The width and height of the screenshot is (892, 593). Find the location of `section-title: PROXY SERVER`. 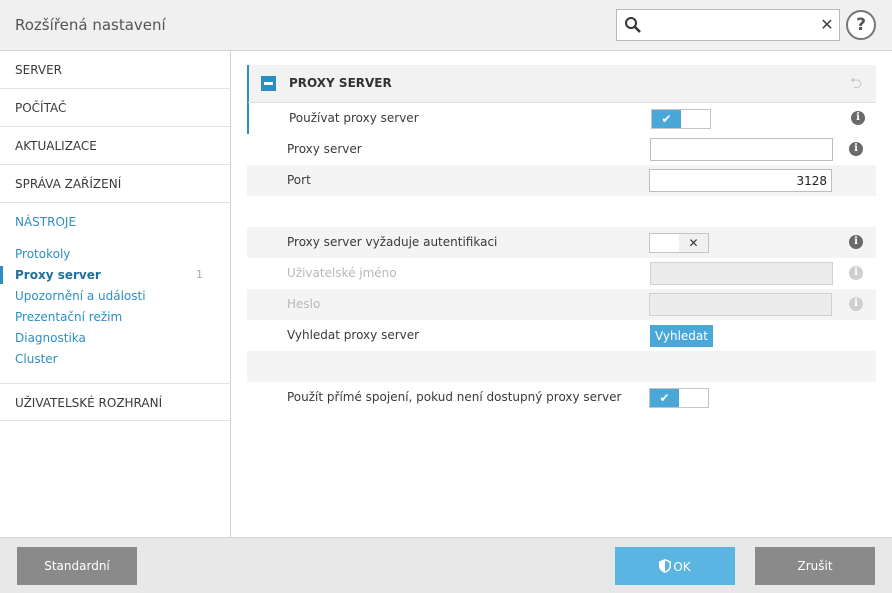

section-title: PROXY SERVER is located at coordinates (340, 83).